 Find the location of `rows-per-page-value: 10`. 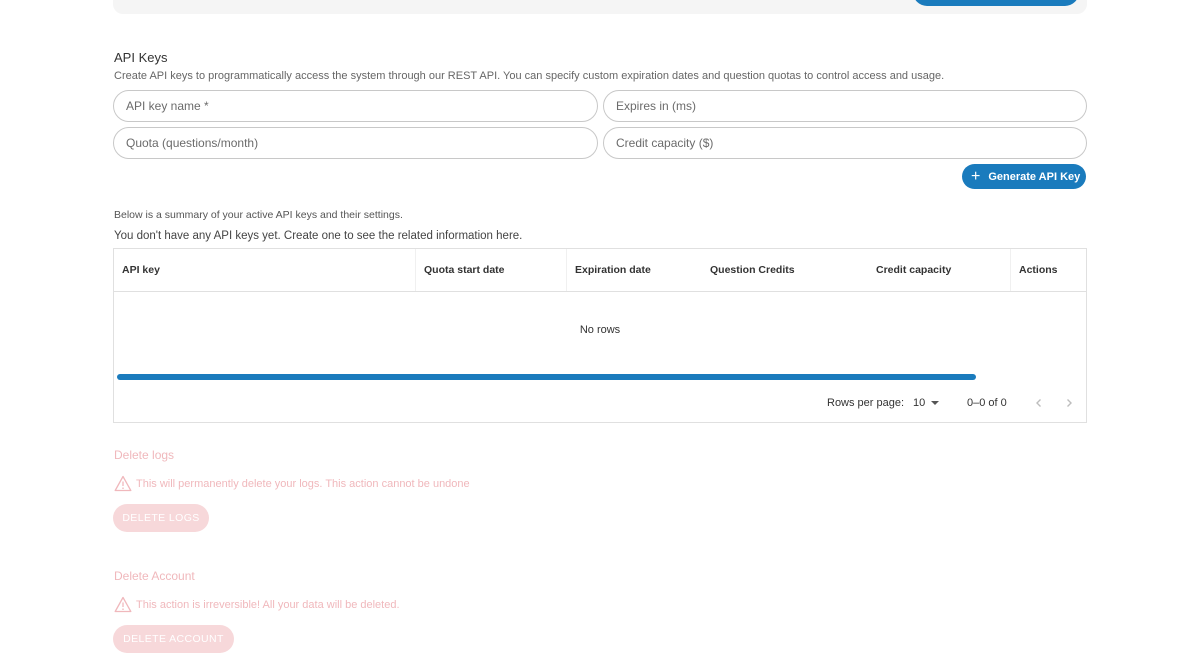

rows-per-page-value: 10 is located at coordinates (919, 403).